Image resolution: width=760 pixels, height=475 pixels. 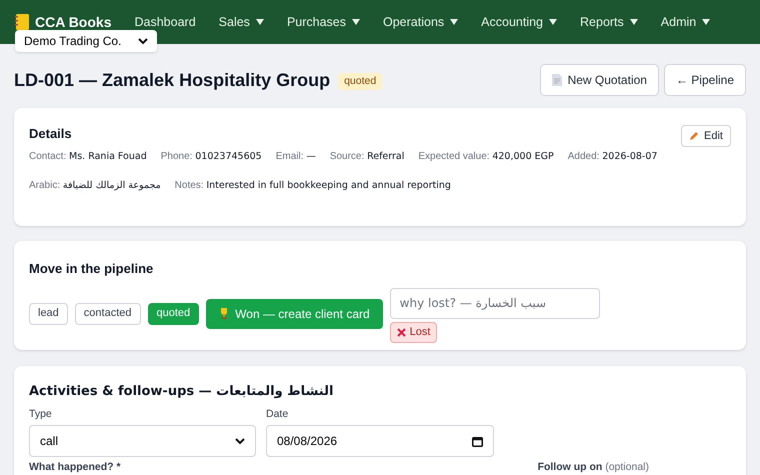 What do you see at coordinates (519, 22) in the screenshot?
I see `nav-menu-item: Accounting` at bounding box center [519, 22].